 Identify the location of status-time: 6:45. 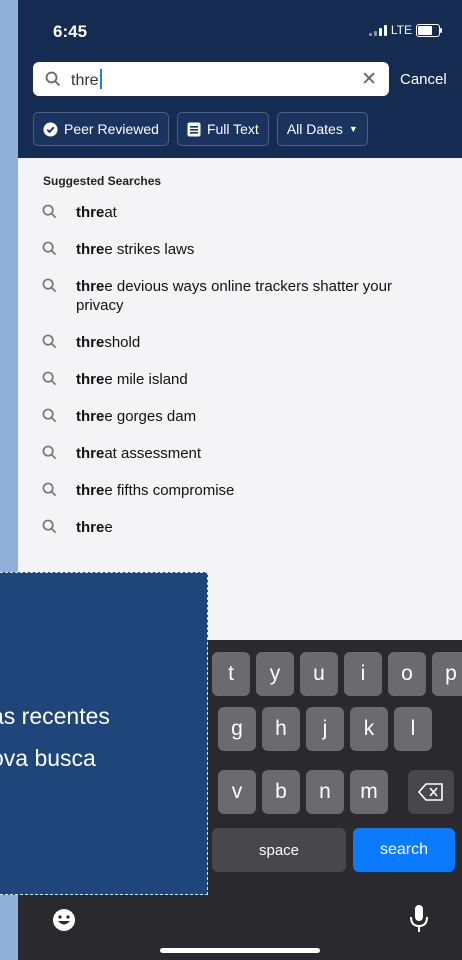
(70, 31).